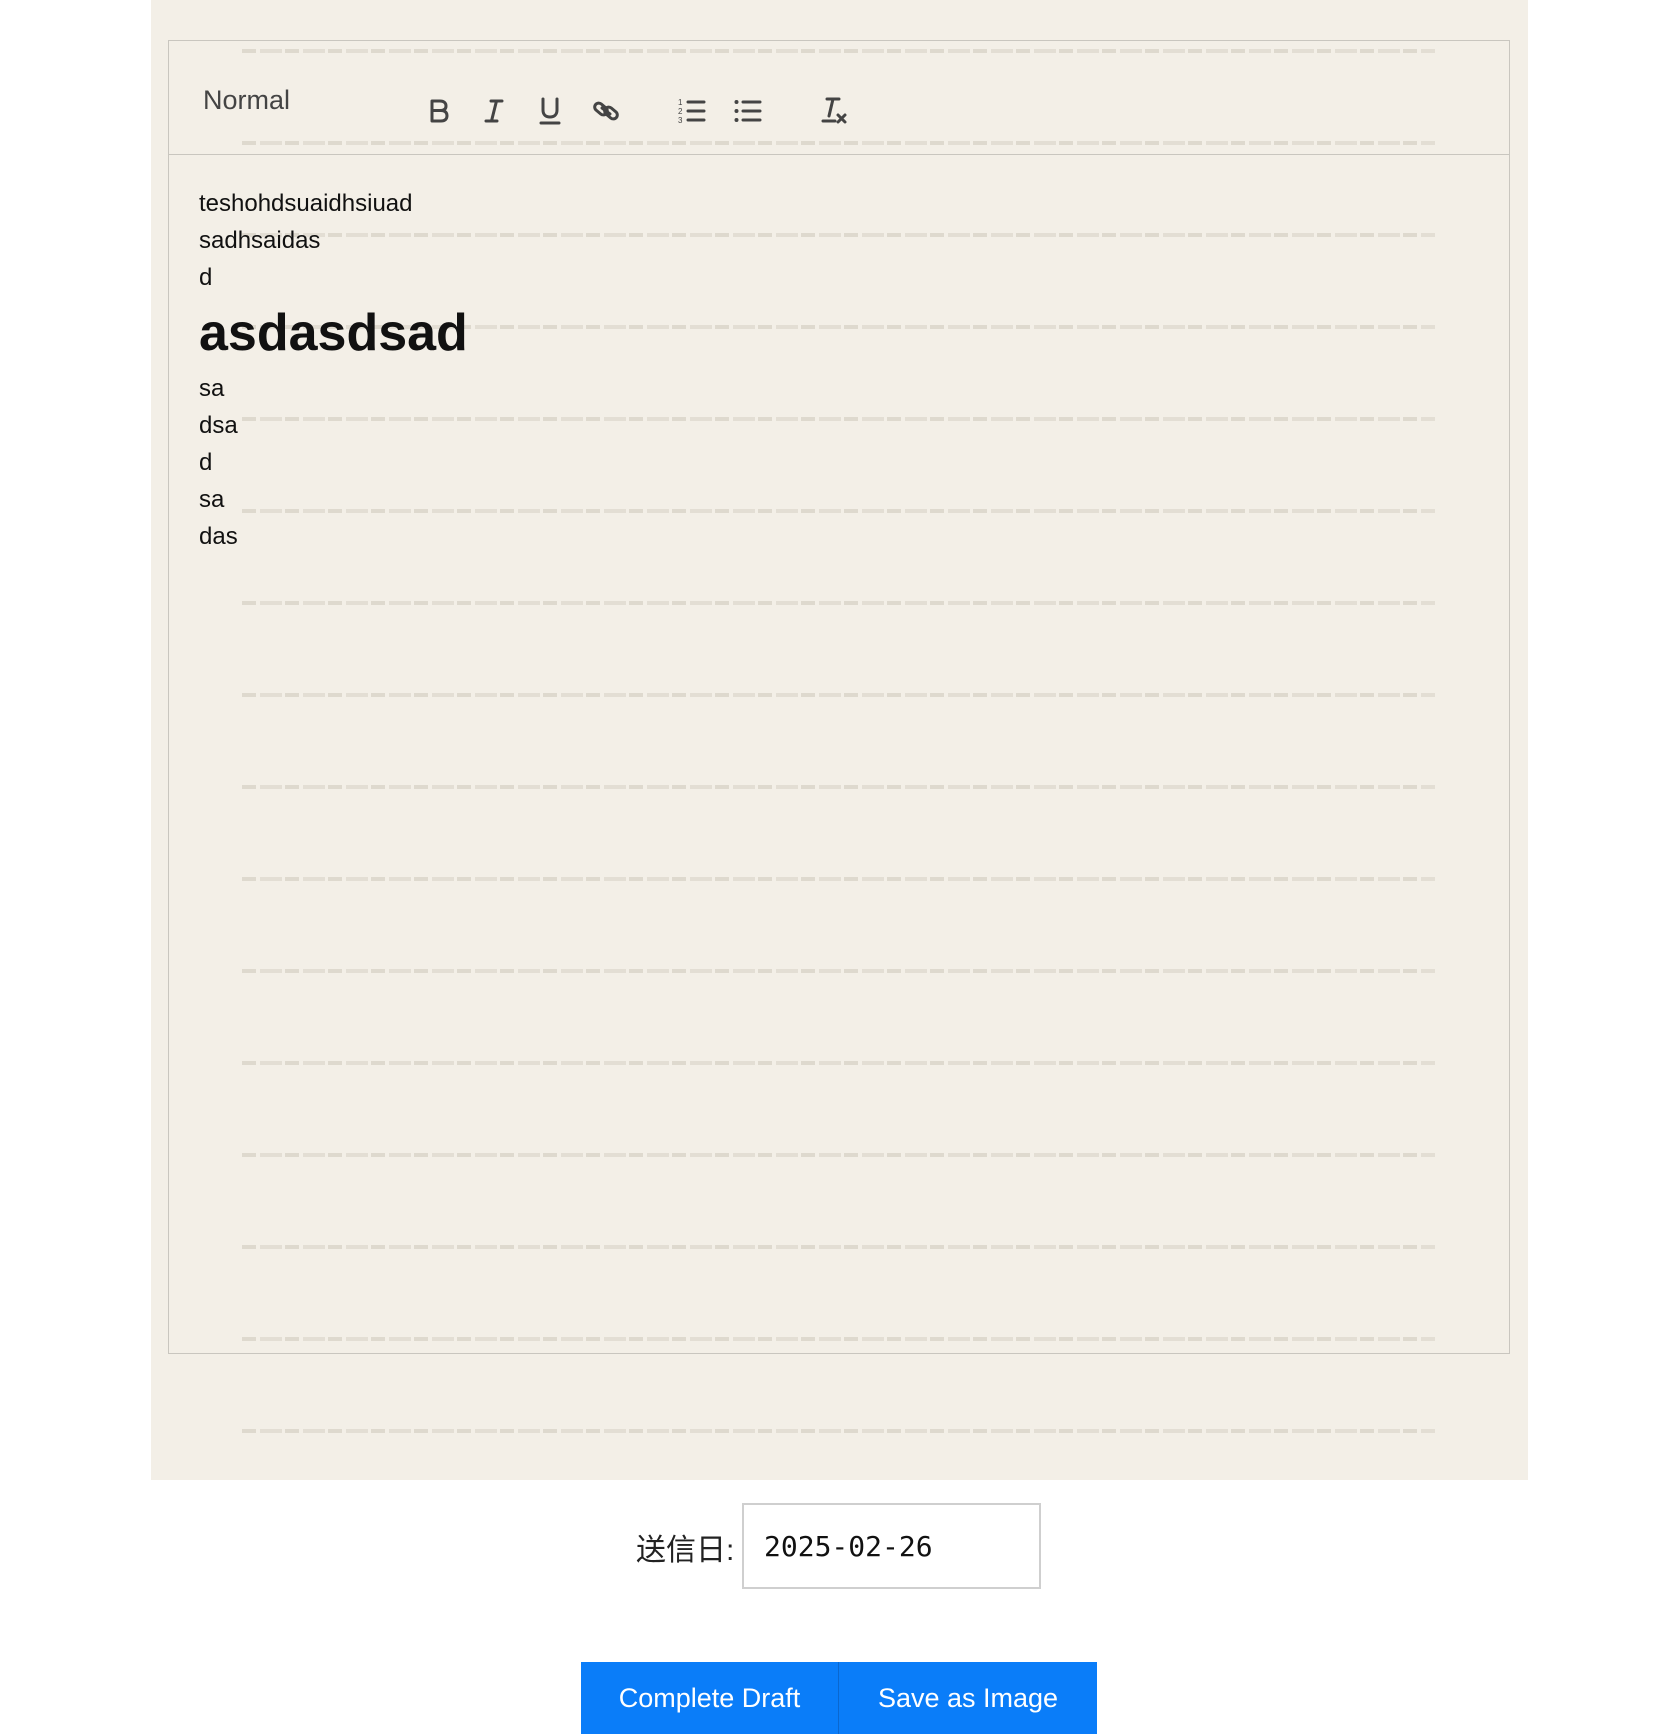 The width and height of the screenshot is (1680, 1734). What do you see at coordinates (891, 1546) in the screenshot?
I see `send-date-input` at bounding box center [891, 1546].